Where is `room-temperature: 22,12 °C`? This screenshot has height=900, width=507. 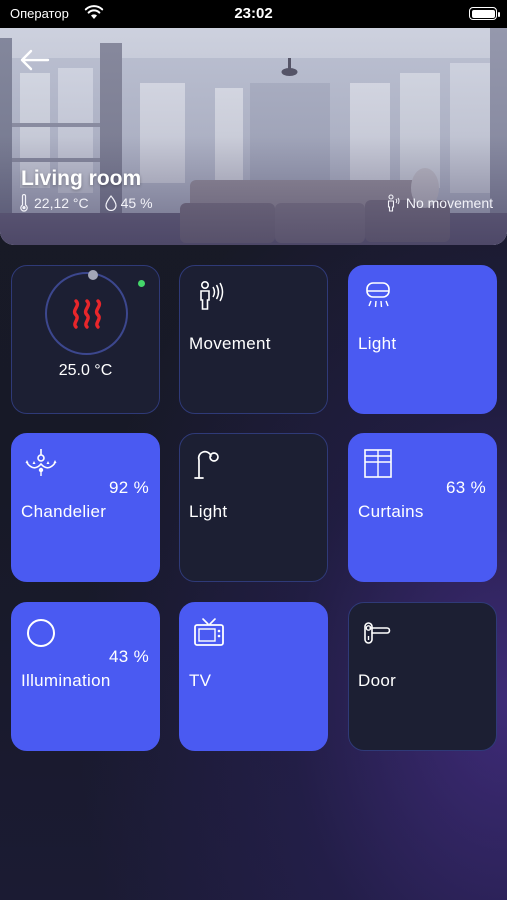
room-temperature: 22,12 °C is located at coordinates (61, 203).